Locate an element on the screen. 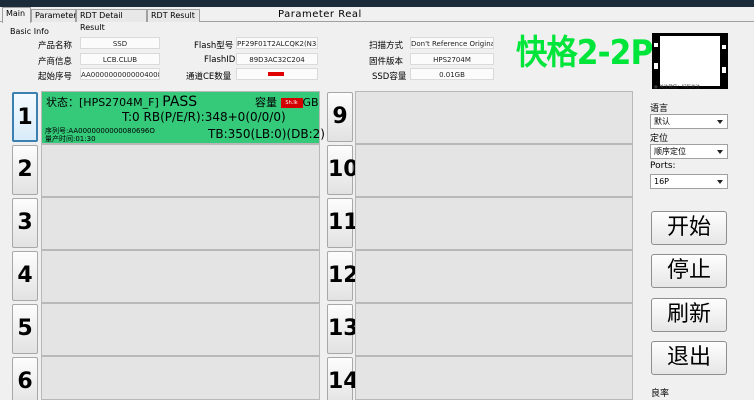  tab-rdt-result: RDT Result is located at coordinates (173, 15).